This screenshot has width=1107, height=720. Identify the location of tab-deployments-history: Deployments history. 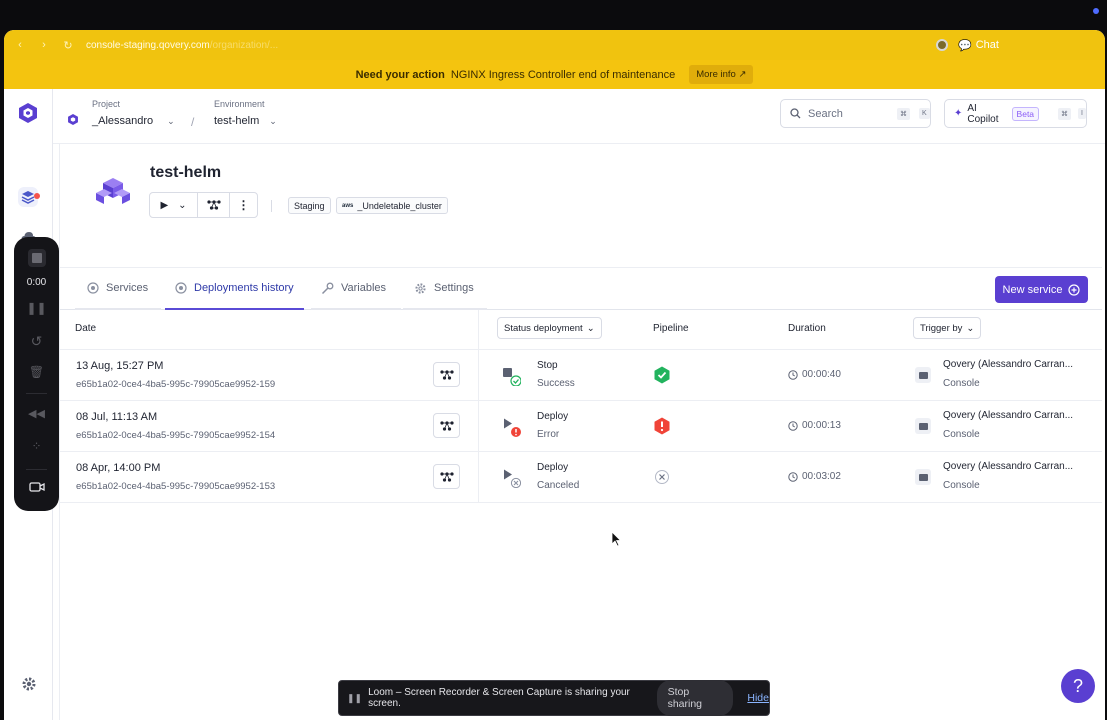
(234, 289).